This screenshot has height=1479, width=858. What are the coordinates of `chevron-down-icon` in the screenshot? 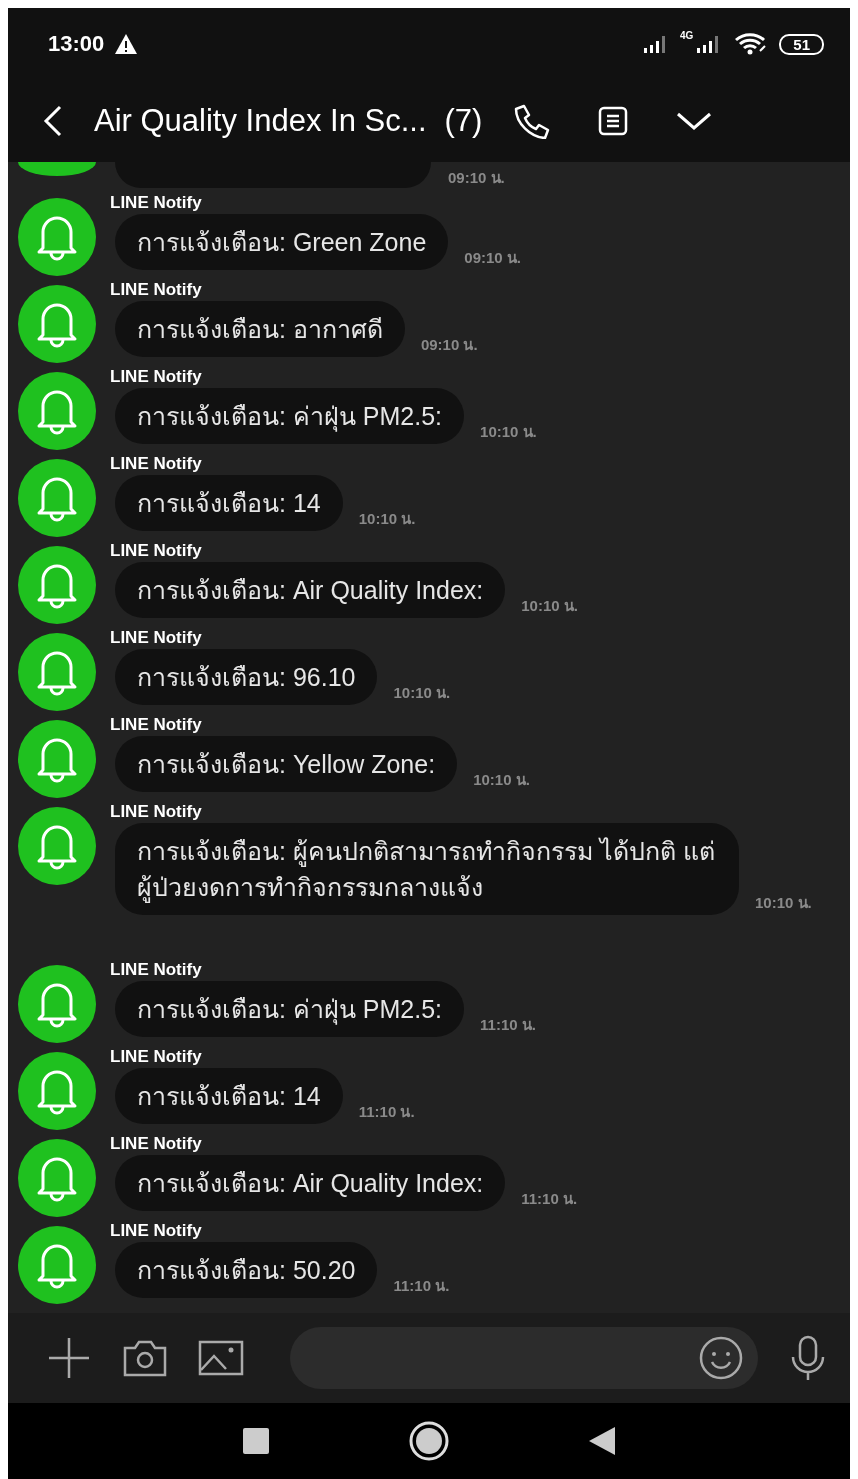 It's located at (694, 121).